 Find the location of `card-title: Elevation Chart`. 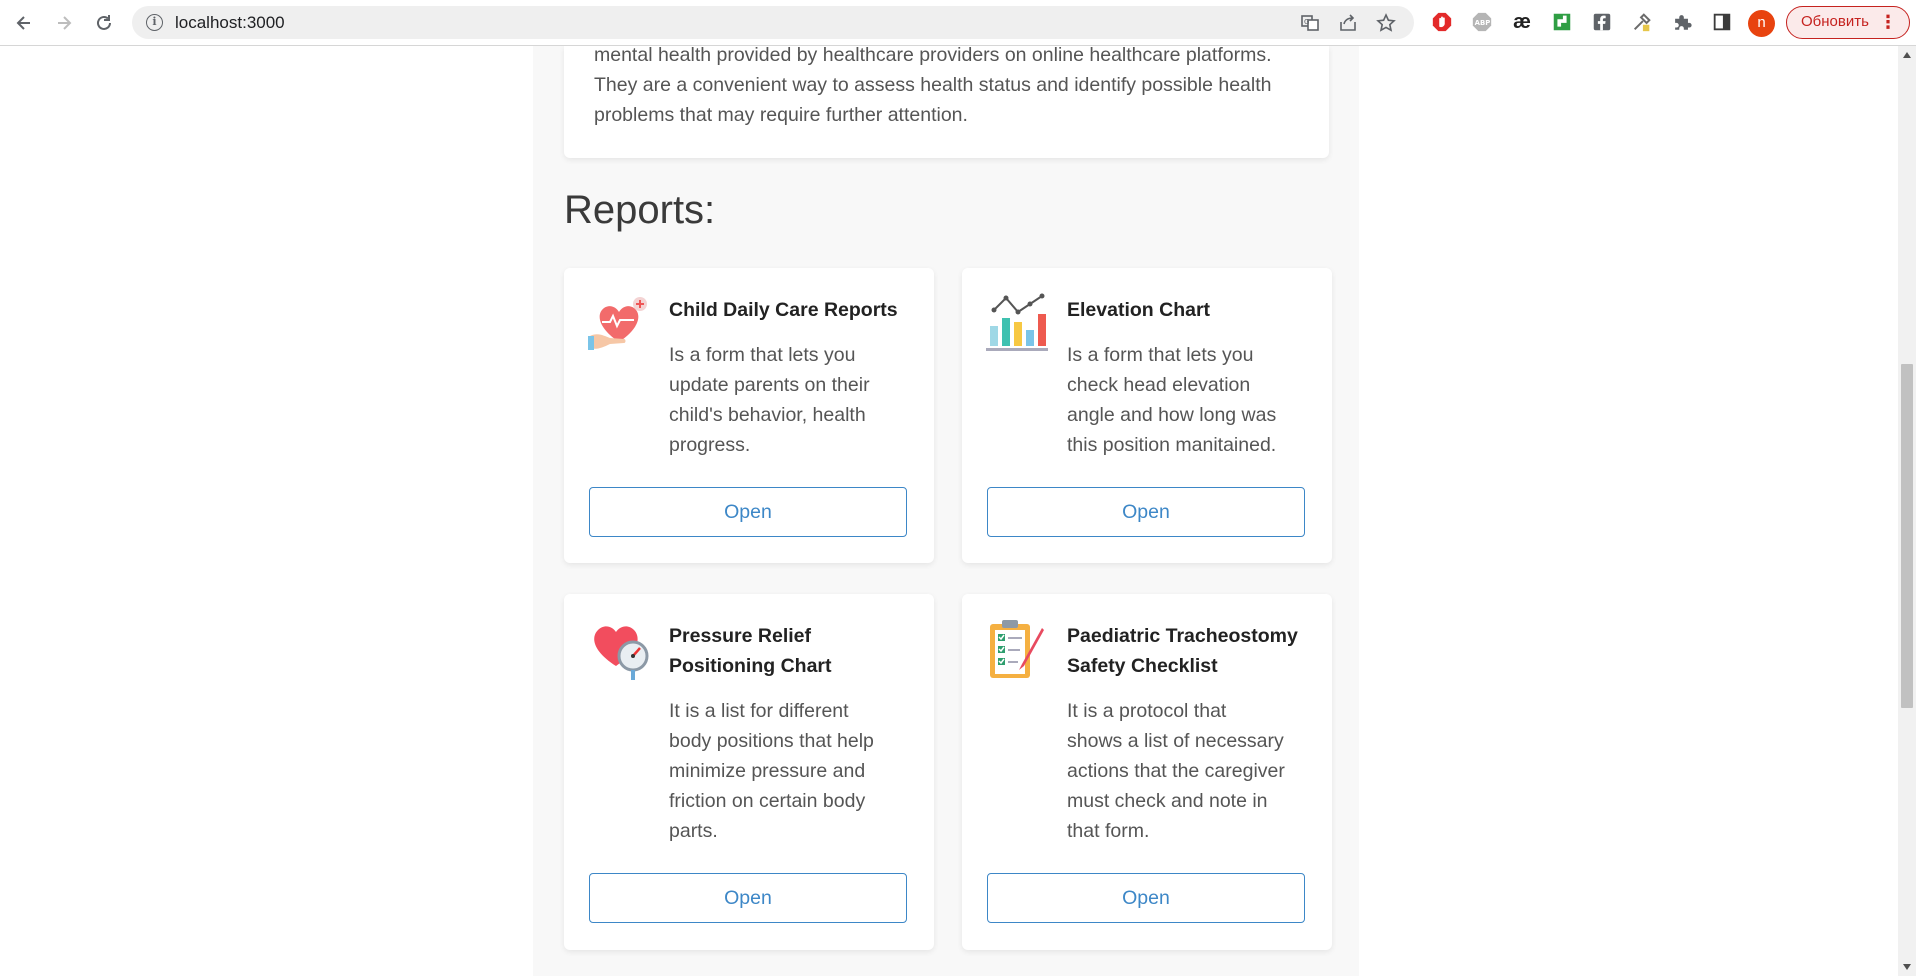

card-title: Elevation Chart is located at coordinates (1139, 310).